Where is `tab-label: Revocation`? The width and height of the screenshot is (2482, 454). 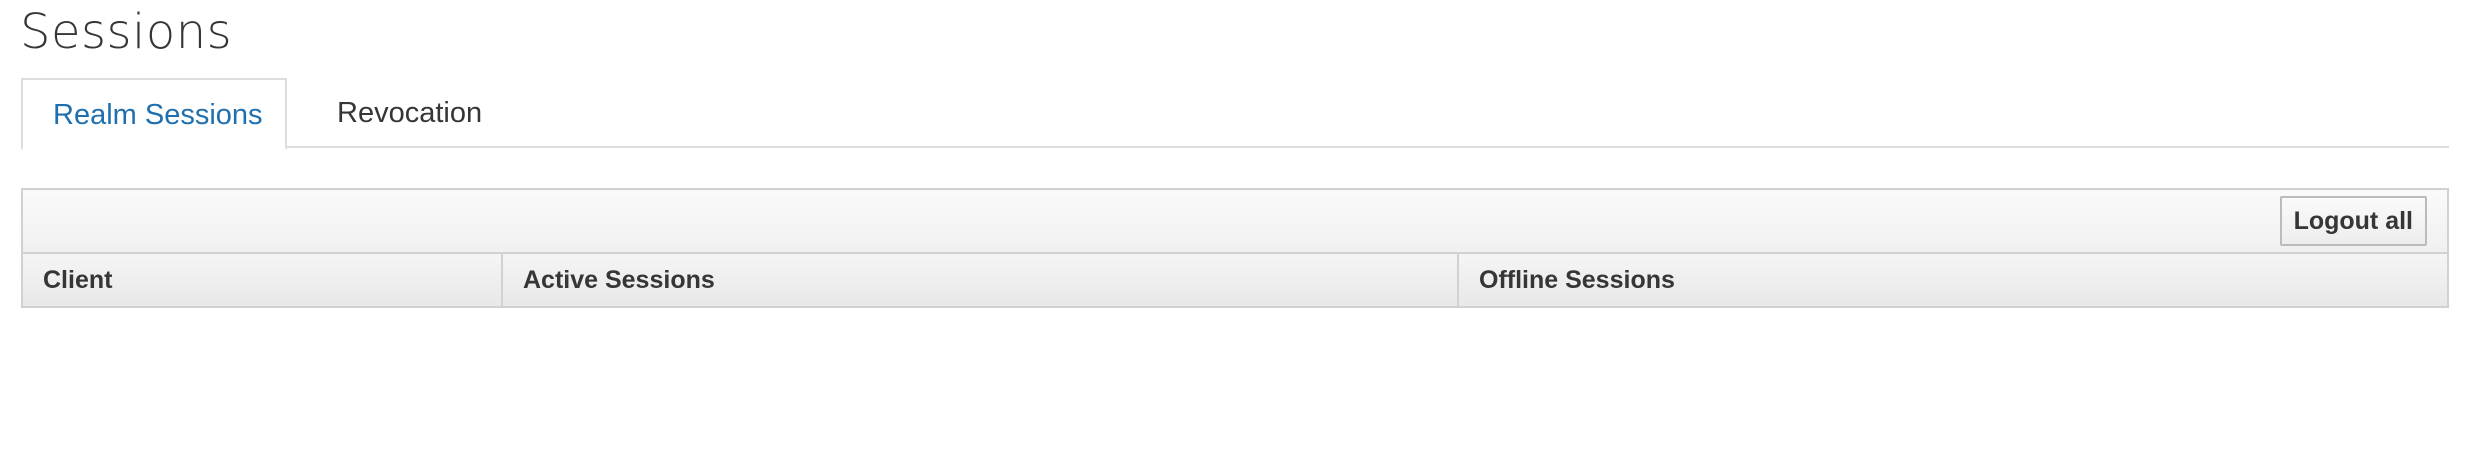
tab-label: Revocation is located at coordinates (410, 113).